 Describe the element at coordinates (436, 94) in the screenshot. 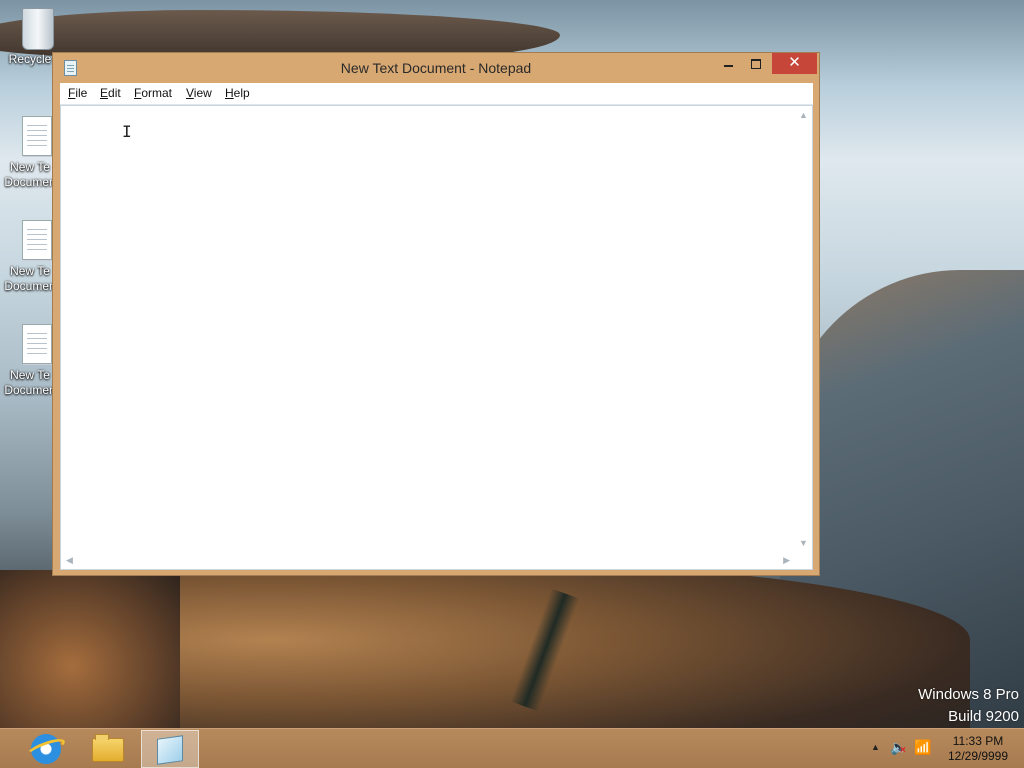

I see `menu-bar: File Edit Format View Help` at that location.